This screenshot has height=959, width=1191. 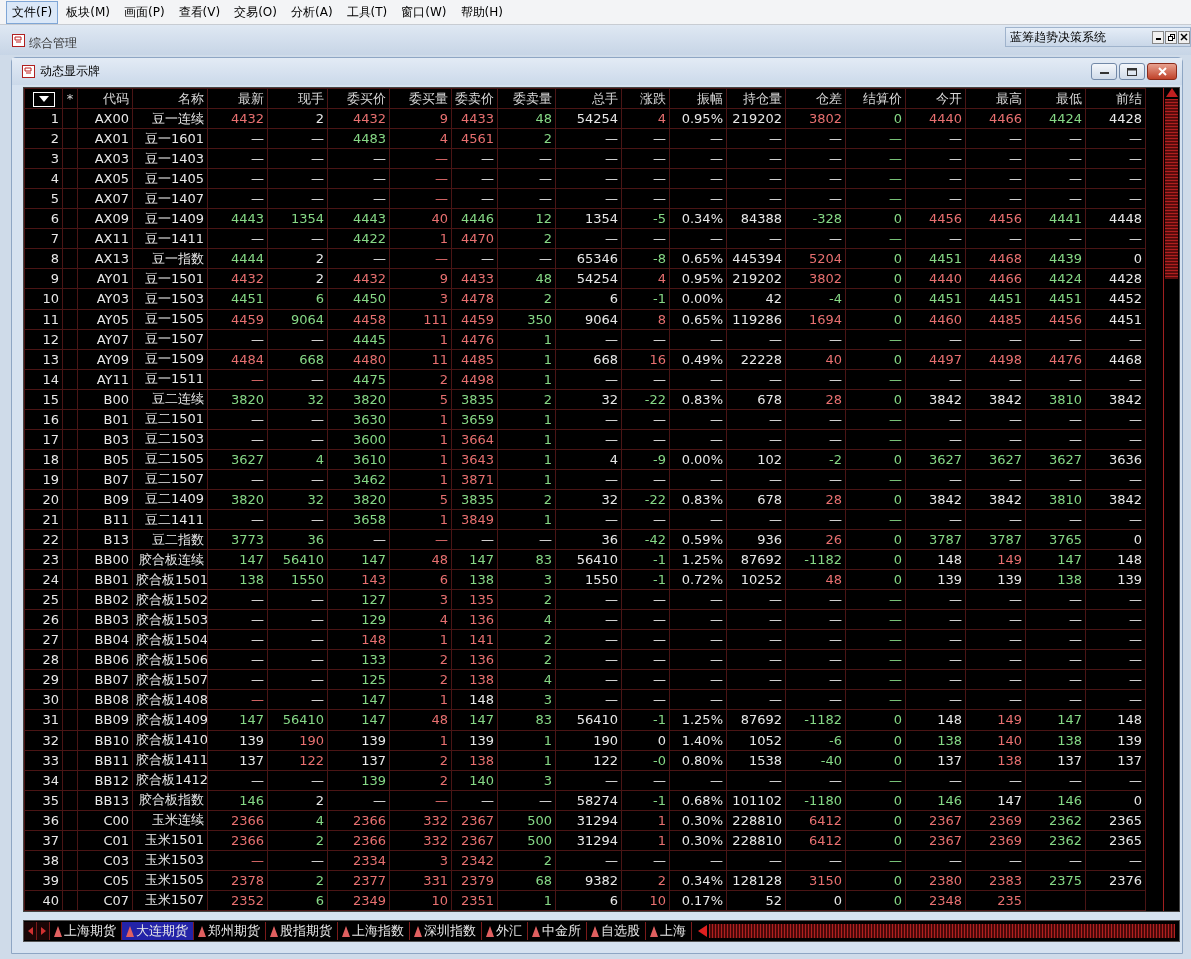 I want to click on scroll-left-button, so click(x=30, y=931).